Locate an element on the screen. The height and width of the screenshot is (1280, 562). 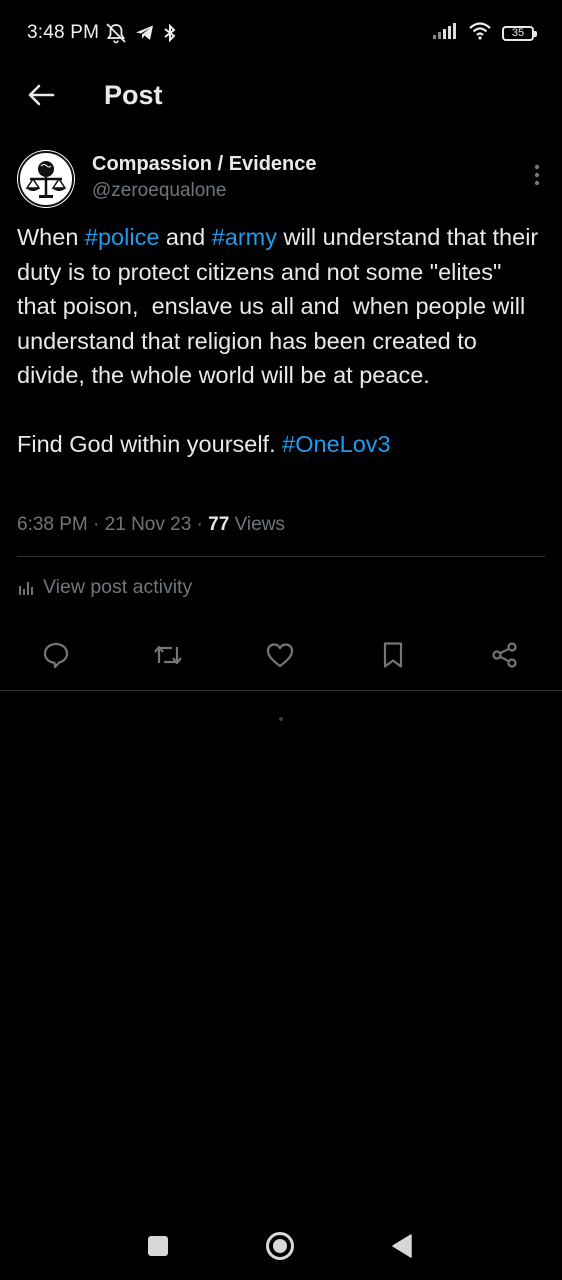
share-icon is located at coordinates (504, 655).